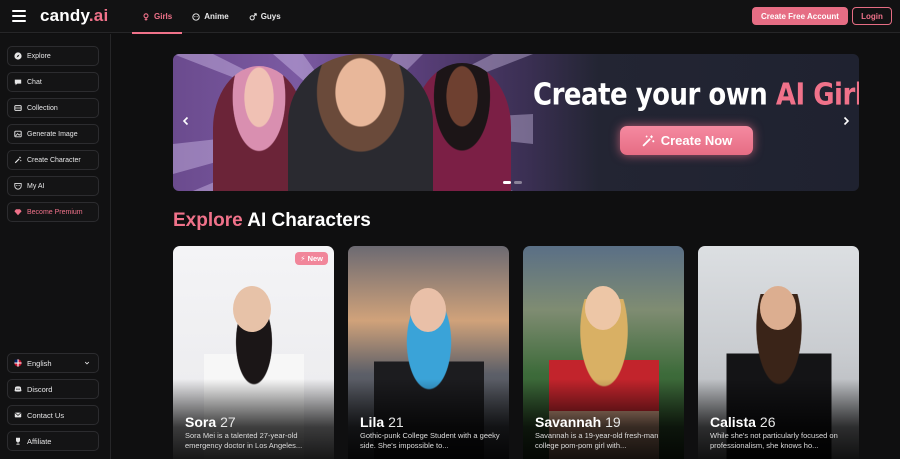  I want to click on compass-icon, so click(18, 56).